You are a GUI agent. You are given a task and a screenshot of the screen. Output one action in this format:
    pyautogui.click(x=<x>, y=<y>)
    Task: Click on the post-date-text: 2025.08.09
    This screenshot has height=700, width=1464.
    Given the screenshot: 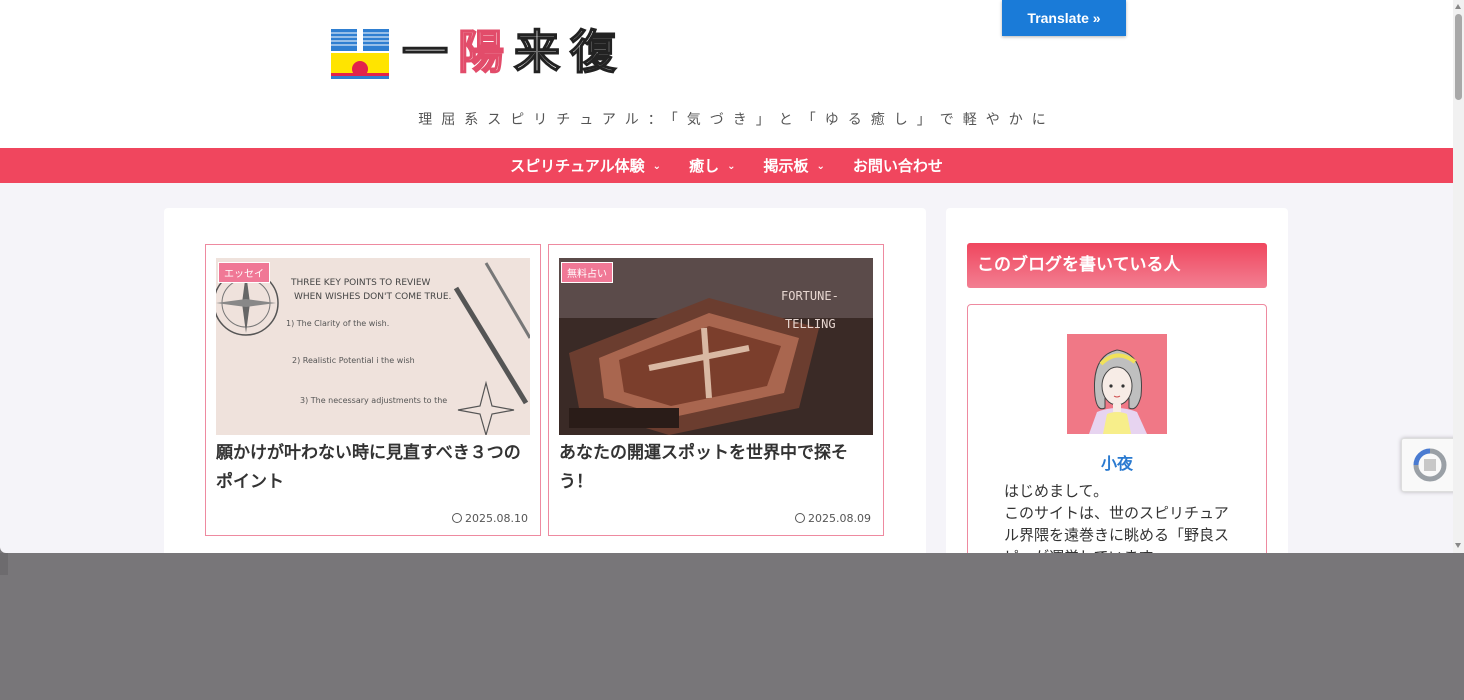 What is the action you would take?
    pyautogui.click(x=839, y=518)
    